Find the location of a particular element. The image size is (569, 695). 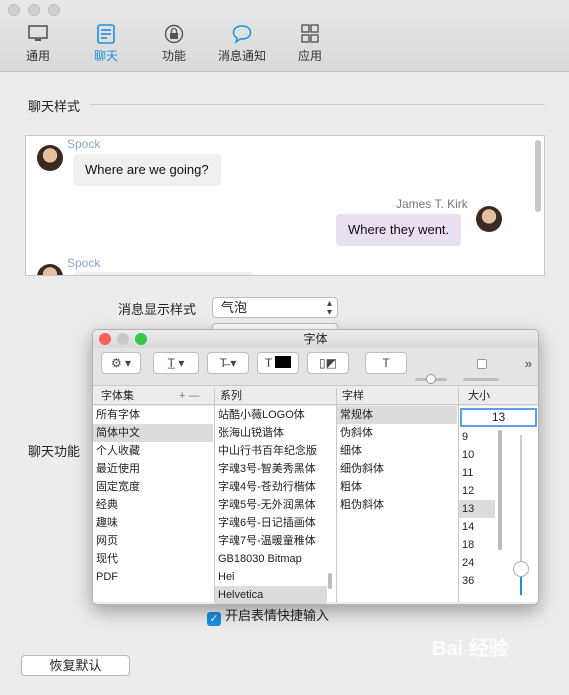

avatar is located at coordinates (50, 158).